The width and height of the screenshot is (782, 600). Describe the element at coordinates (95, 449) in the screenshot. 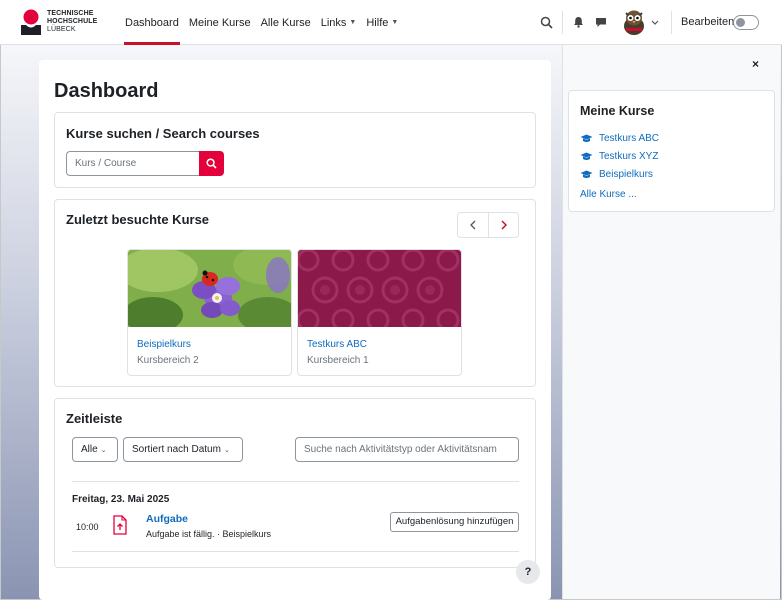

I see `timeline-filter-select: Alle ⌄` at that location.